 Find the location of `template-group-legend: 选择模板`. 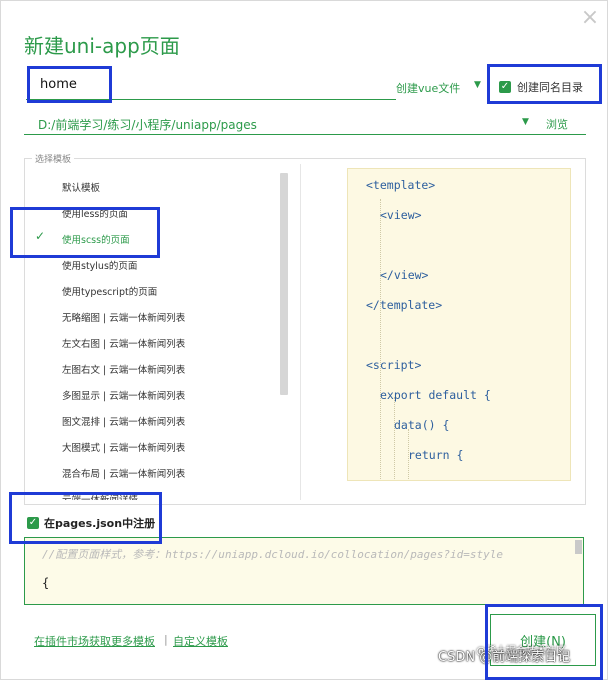

template-group-legend: 选择模板 is located at coordinates (53, 158).